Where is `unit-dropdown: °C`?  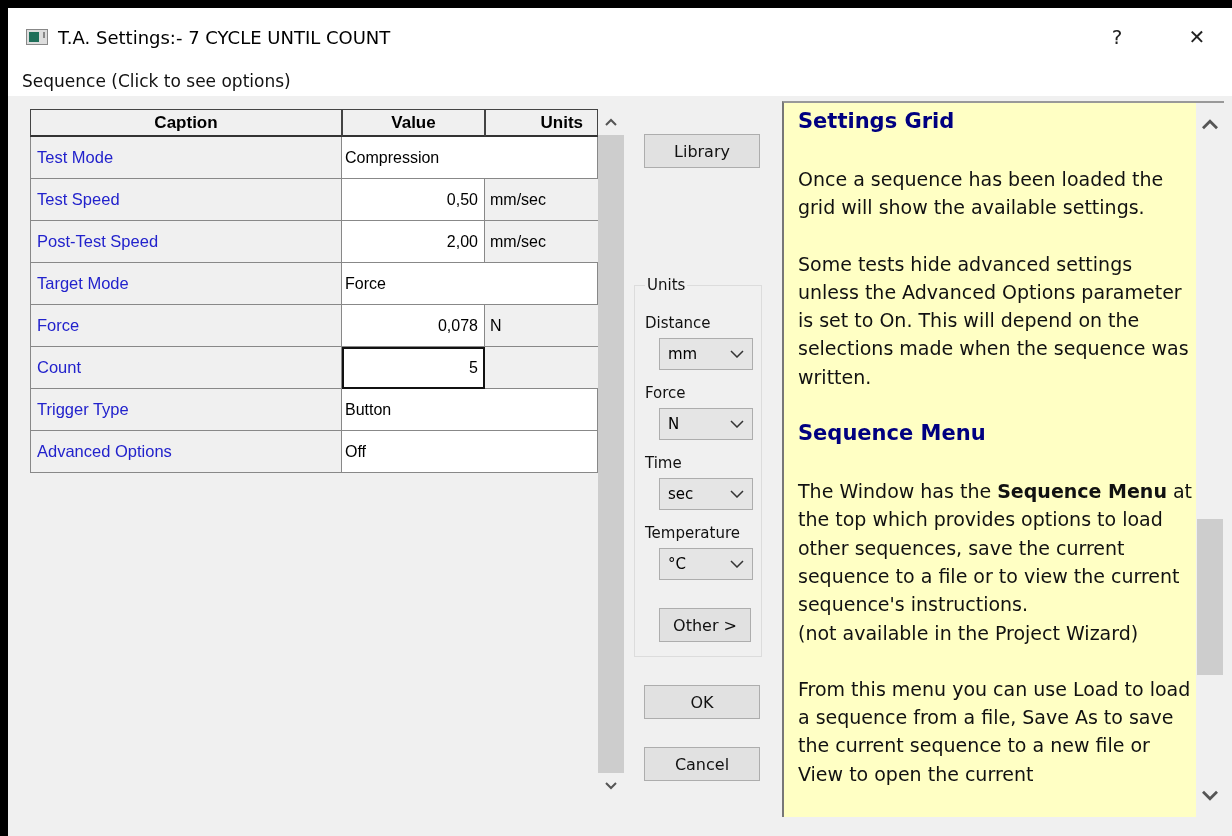
unit-dropdown: °C is located at coordinates (706, 564).